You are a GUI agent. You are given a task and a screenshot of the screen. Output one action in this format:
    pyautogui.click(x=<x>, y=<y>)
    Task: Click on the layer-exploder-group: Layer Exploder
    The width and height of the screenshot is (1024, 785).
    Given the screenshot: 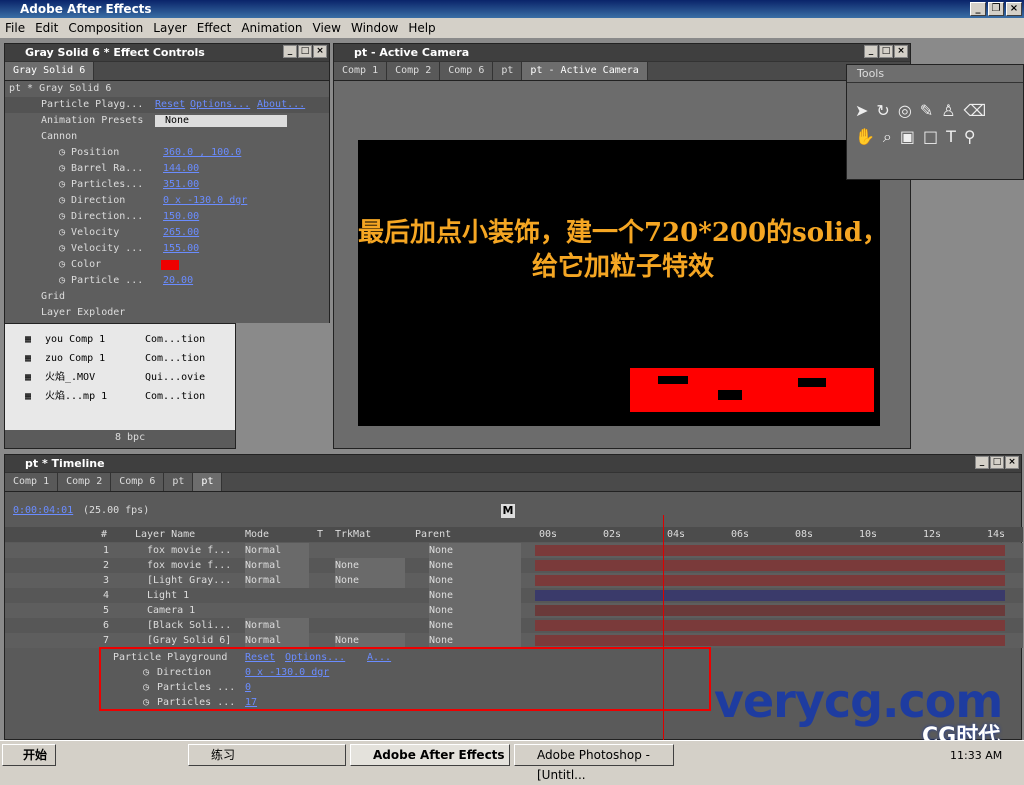 What is the action you would take?
    pyautogui.click(x=167, y=313)
    